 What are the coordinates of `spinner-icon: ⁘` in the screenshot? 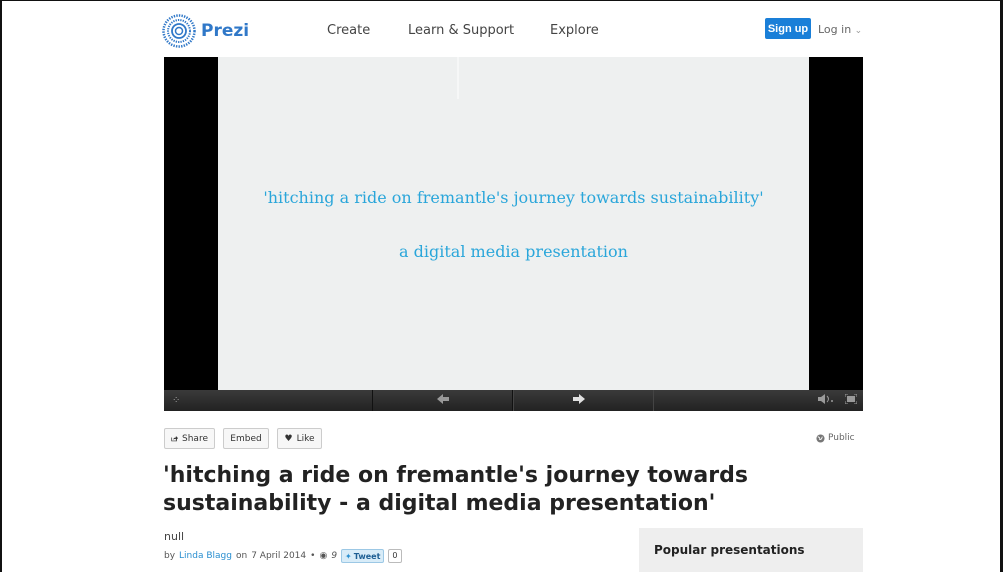 It's located at (176, 400).